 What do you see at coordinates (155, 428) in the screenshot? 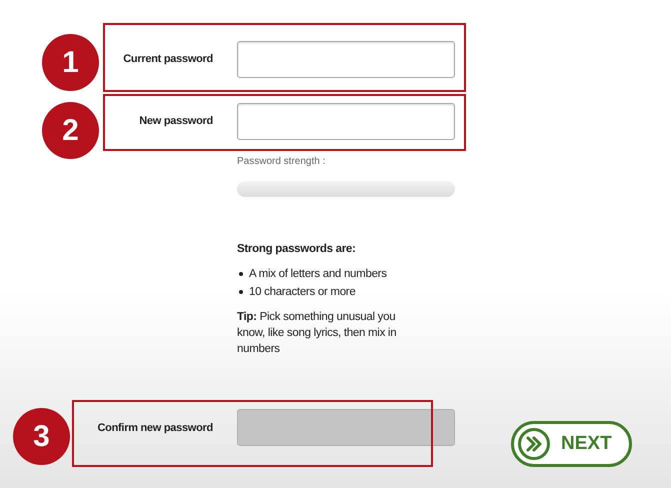
I see `field-label: Confirm new password` at bounding box center [155, 428].